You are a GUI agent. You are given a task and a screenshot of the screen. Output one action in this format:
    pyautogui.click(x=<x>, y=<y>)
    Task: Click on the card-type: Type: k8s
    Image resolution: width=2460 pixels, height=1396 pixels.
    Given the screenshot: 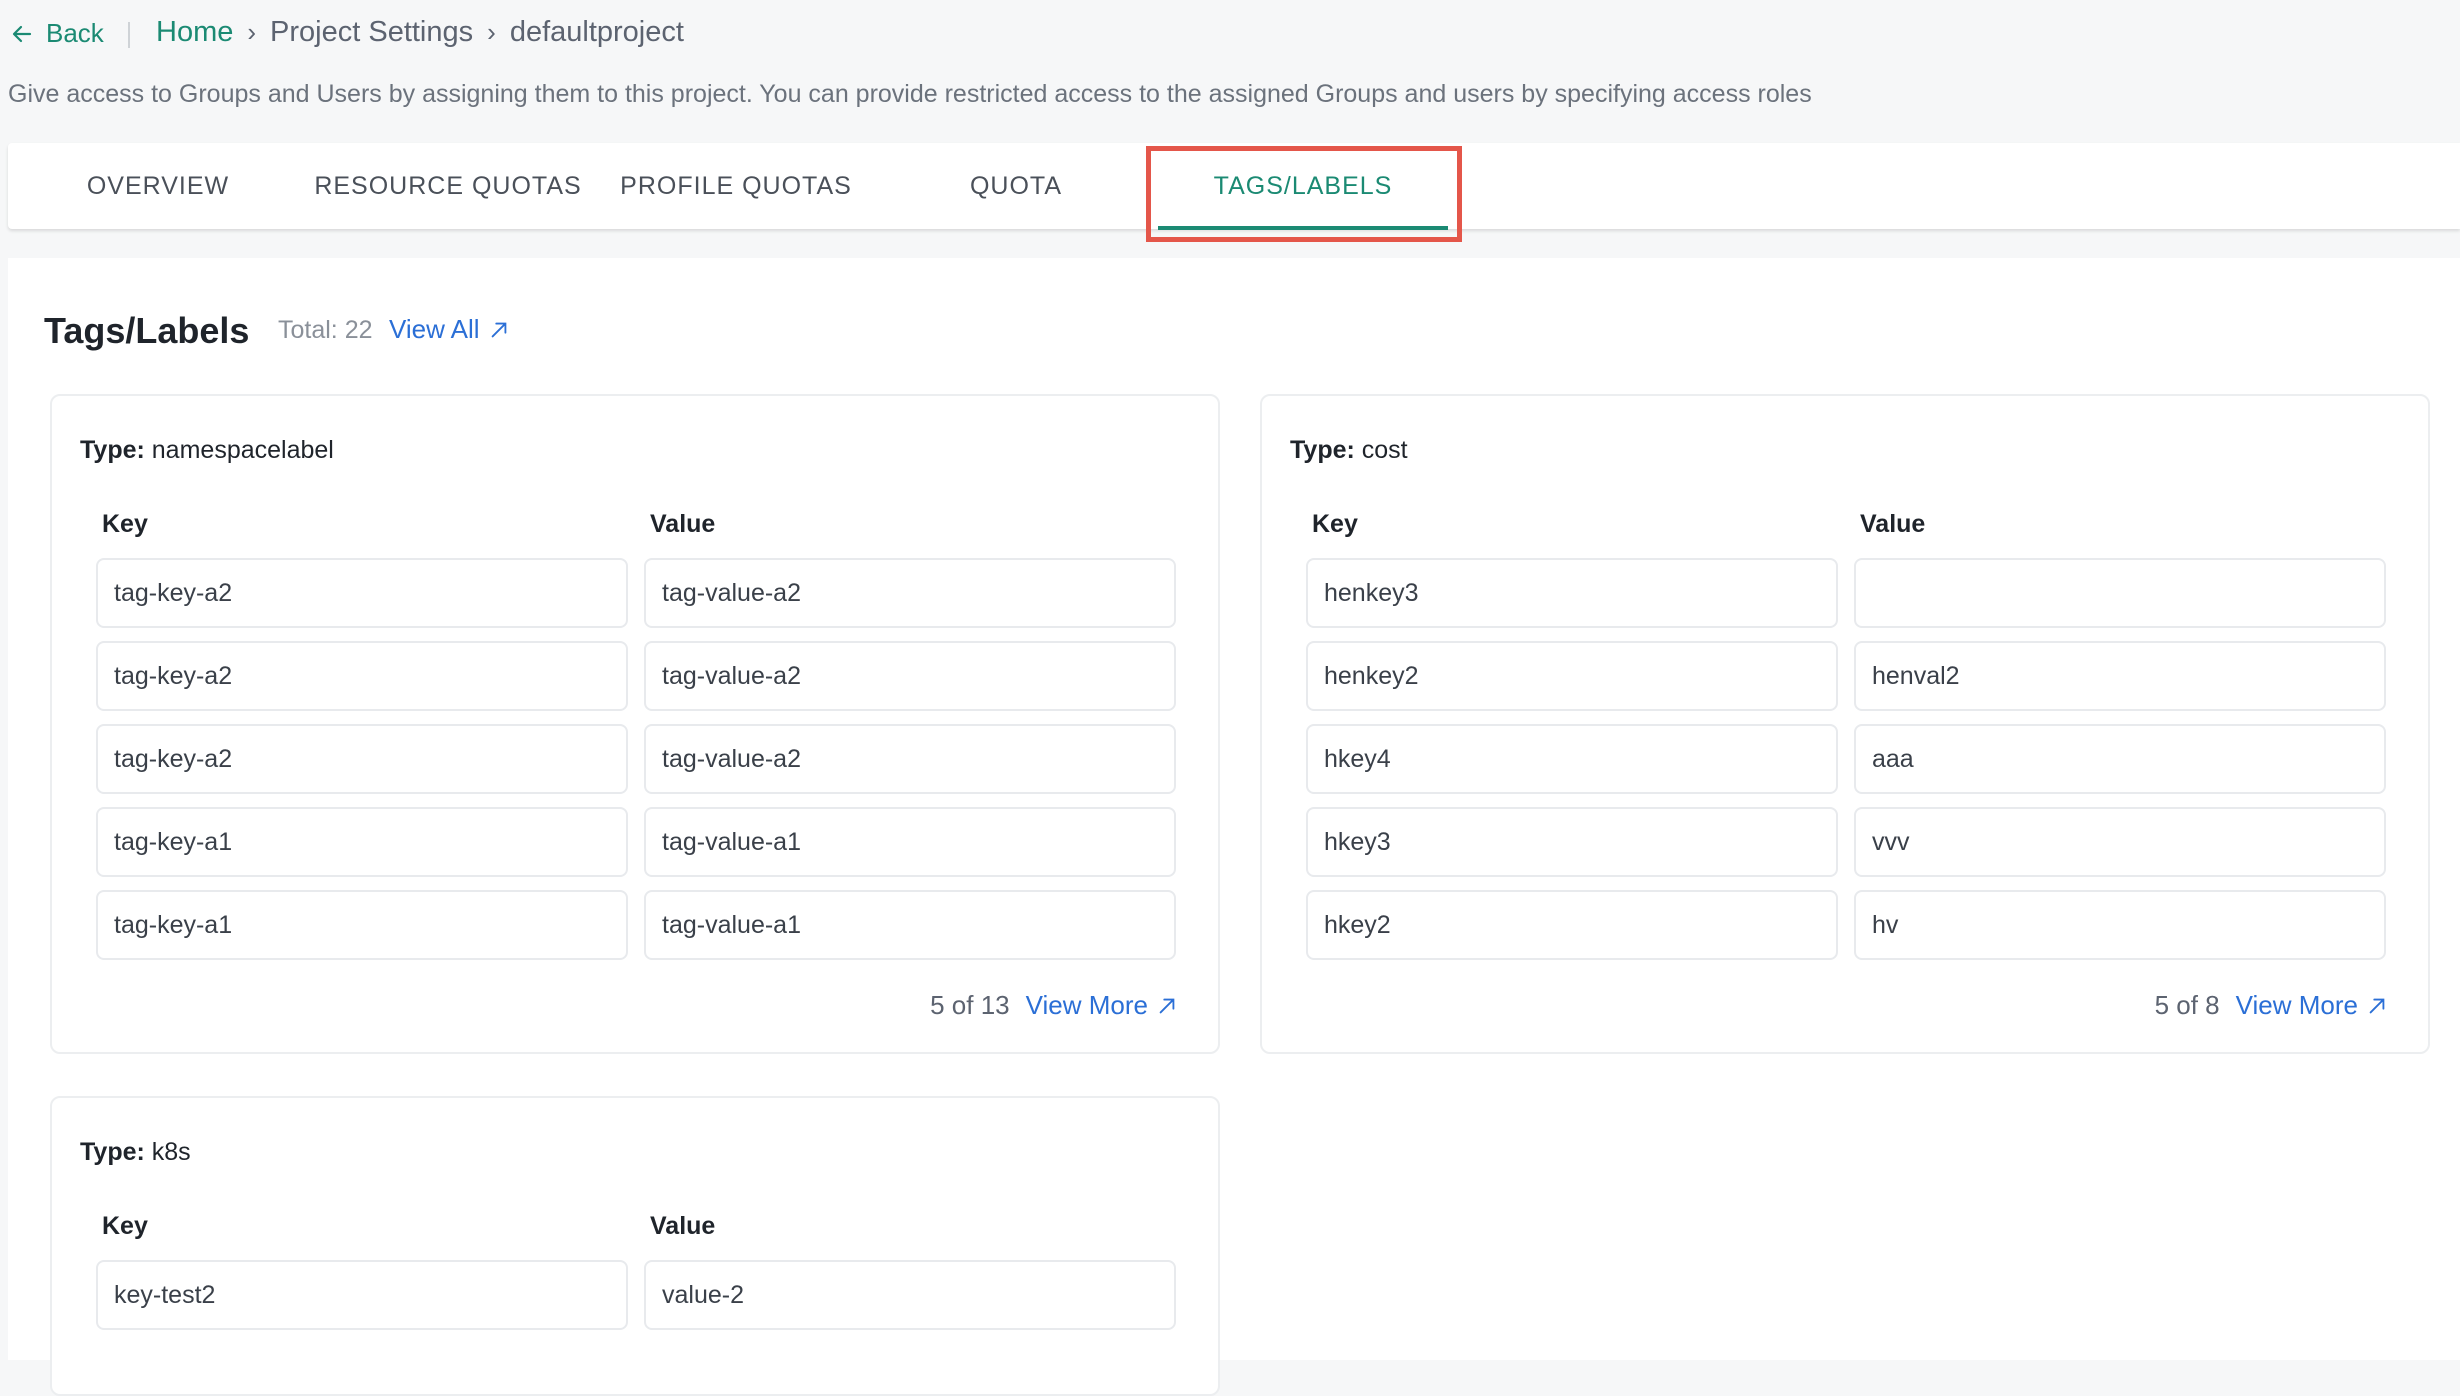 What is the action you would take?
    pyautogui.click(x=135, y=1152)
    